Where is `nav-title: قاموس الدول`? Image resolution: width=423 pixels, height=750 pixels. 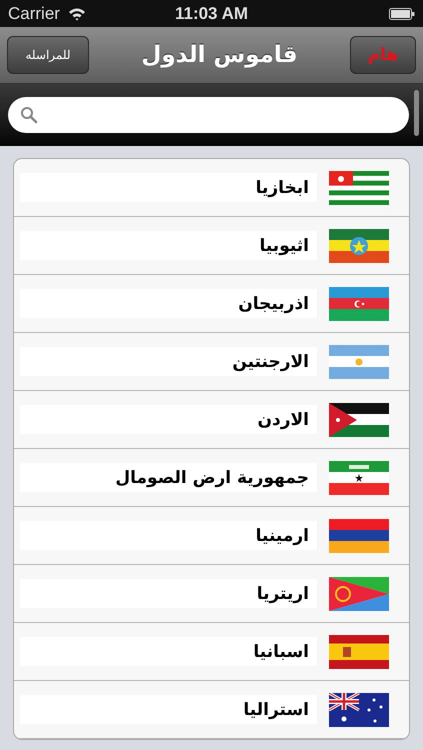 nav-title: قاموس الدول is located at coordinates (219, 55).